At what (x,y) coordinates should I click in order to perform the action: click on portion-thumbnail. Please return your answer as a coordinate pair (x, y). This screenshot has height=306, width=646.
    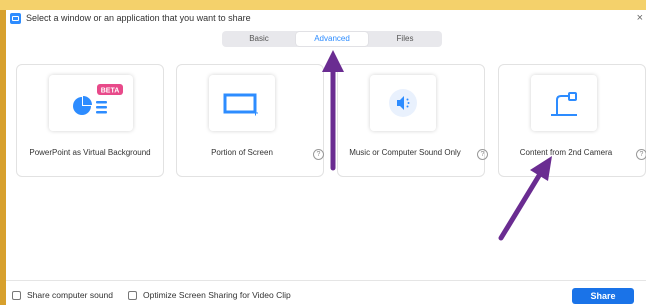
    Looking at the image, I should click on (242, 103).